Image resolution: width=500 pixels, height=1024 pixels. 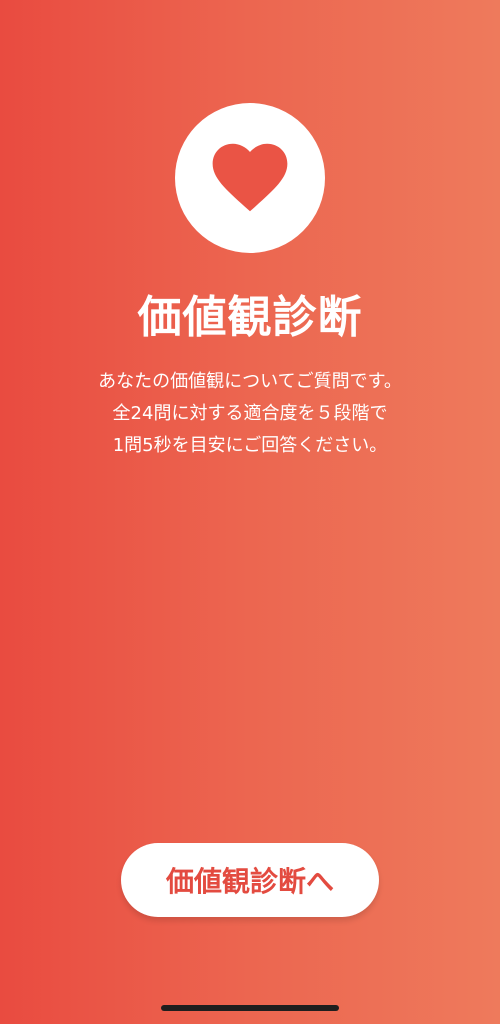 I want to click on heart-icon, so click(x=250, y=177).